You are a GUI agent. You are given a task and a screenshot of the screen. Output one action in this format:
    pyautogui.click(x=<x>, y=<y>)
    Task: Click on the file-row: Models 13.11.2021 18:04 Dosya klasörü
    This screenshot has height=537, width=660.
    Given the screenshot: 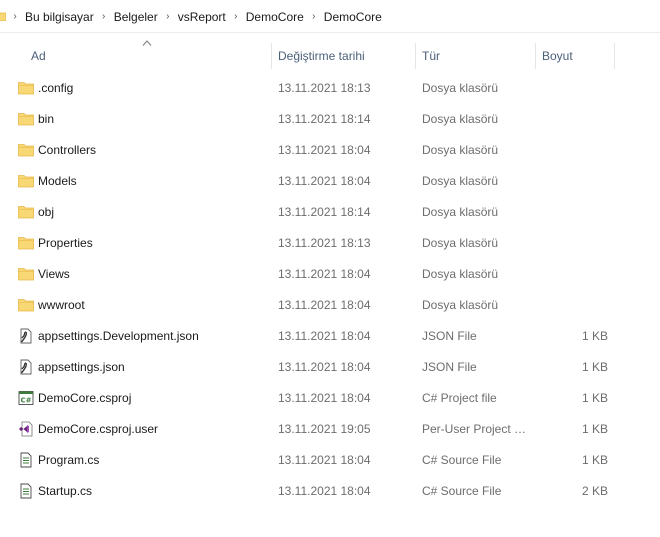 What is the action you would take?
    pyautogui.click(x=330, y=181)
    